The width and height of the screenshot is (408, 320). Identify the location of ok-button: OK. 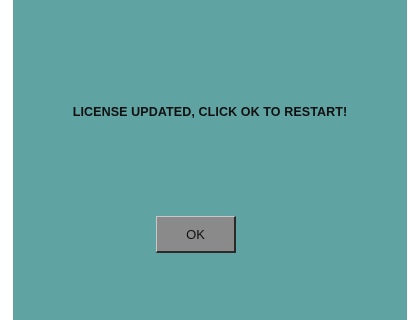
(196, 234).